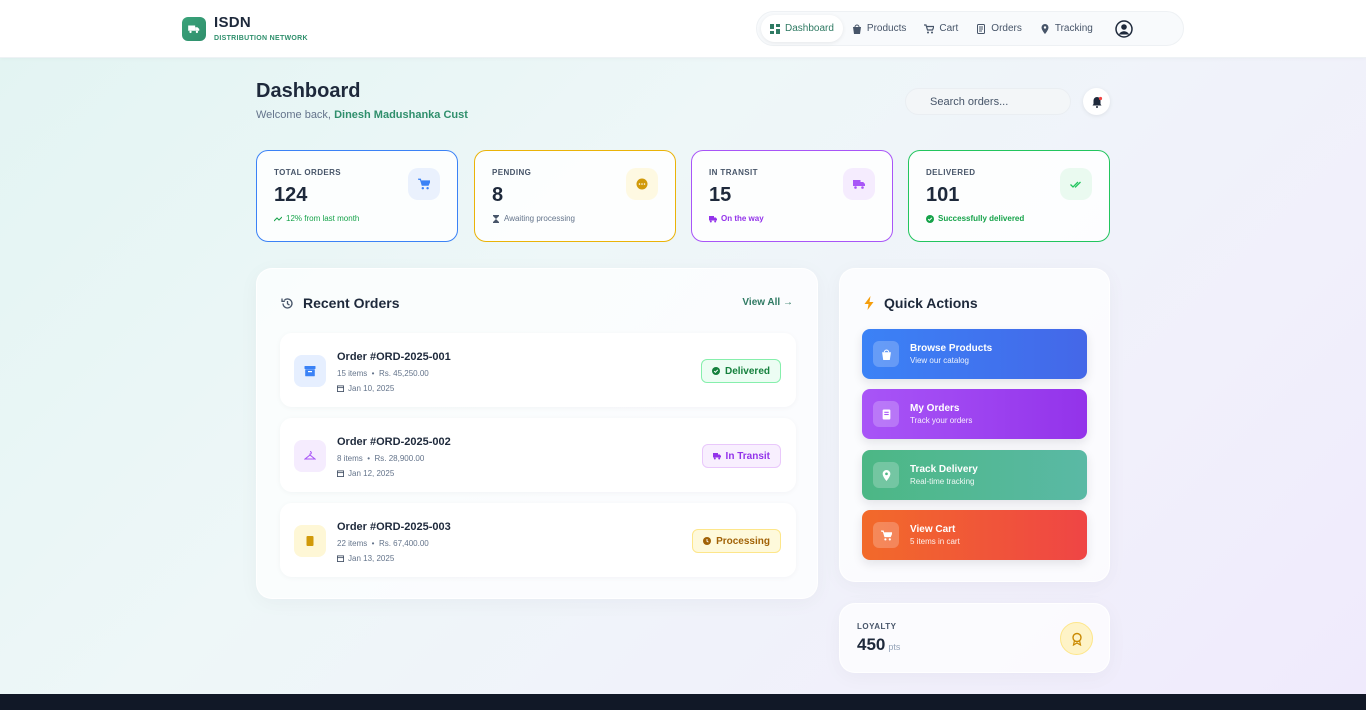 The image size is (1366, 710). Describe the element at coordinates (974, 414) in the screenshot. I see `my-orders-button: My Orders Track your orders` at that location.